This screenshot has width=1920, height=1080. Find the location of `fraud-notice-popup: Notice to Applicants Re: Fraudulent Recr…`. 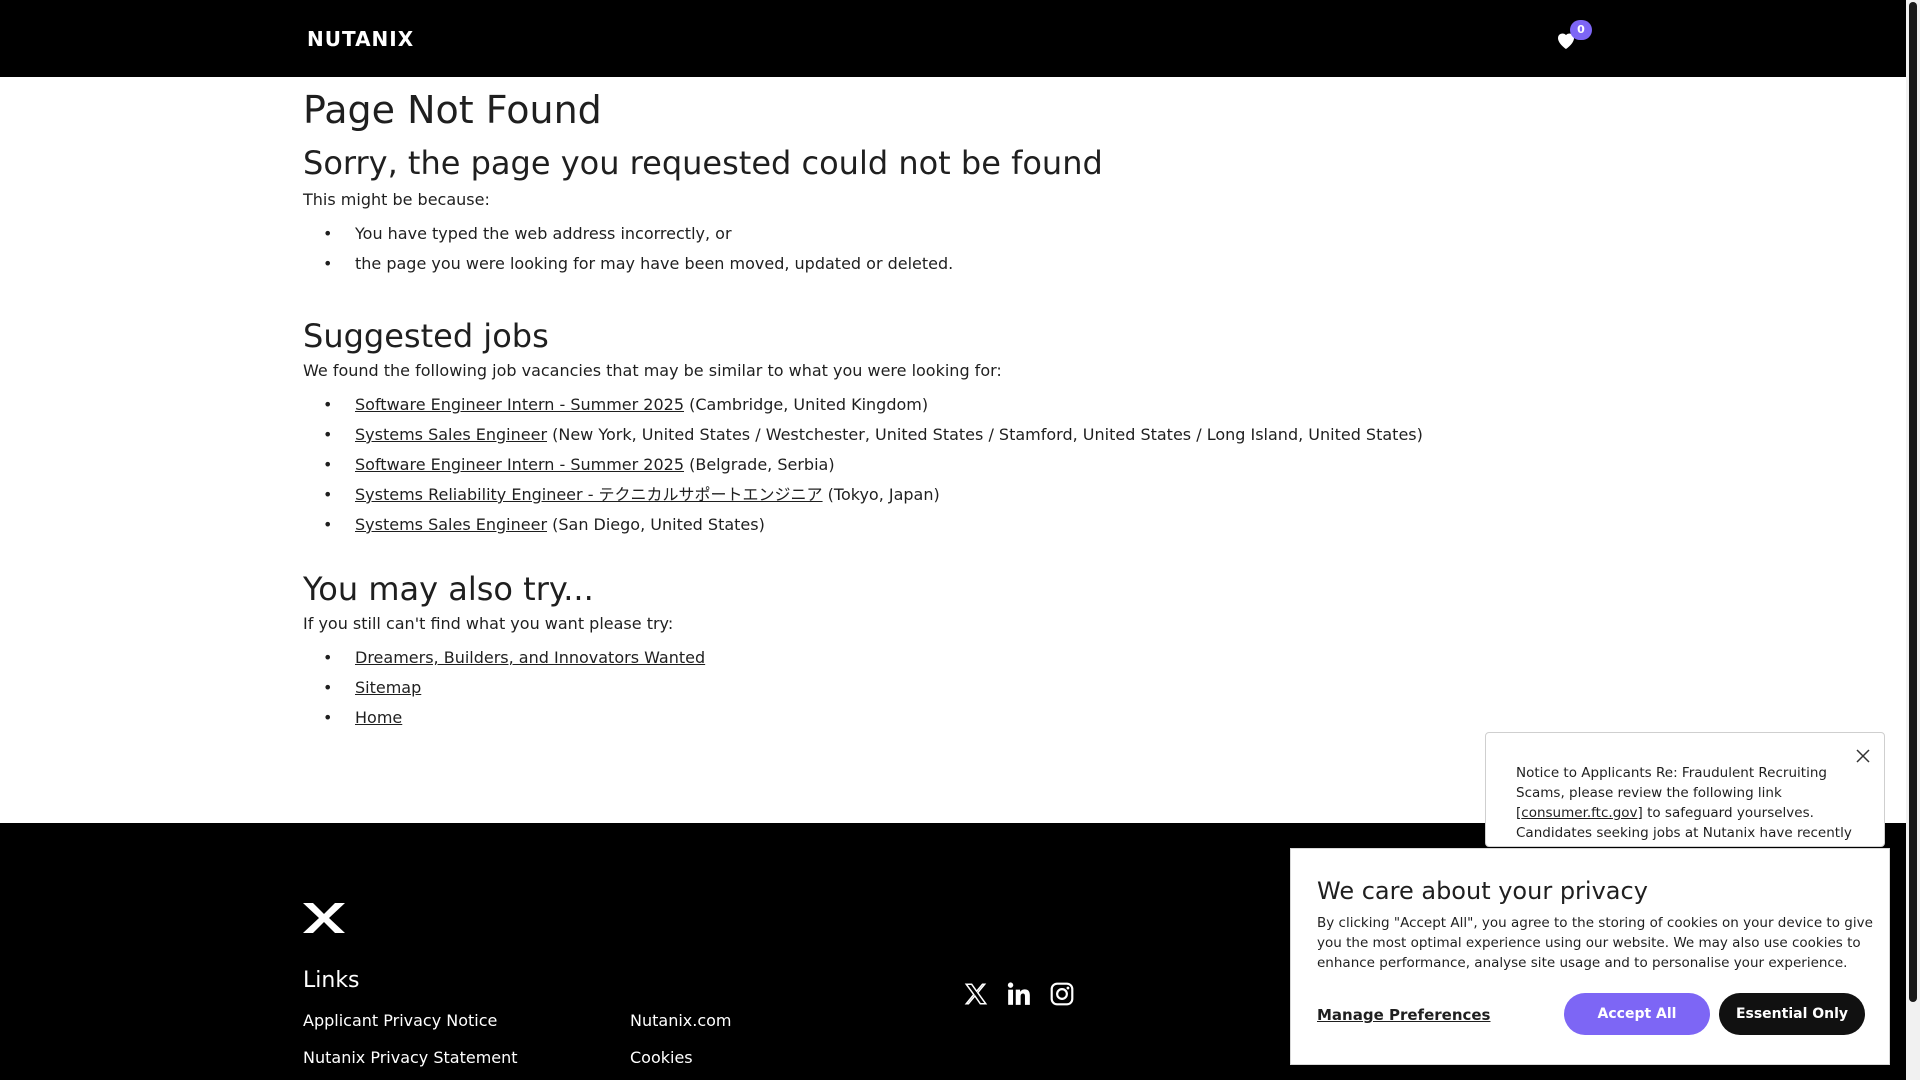

fraud-notice-popup: Notice to Applicants Re: Fraudulent Recr… is located at coordinates (1685, 789).